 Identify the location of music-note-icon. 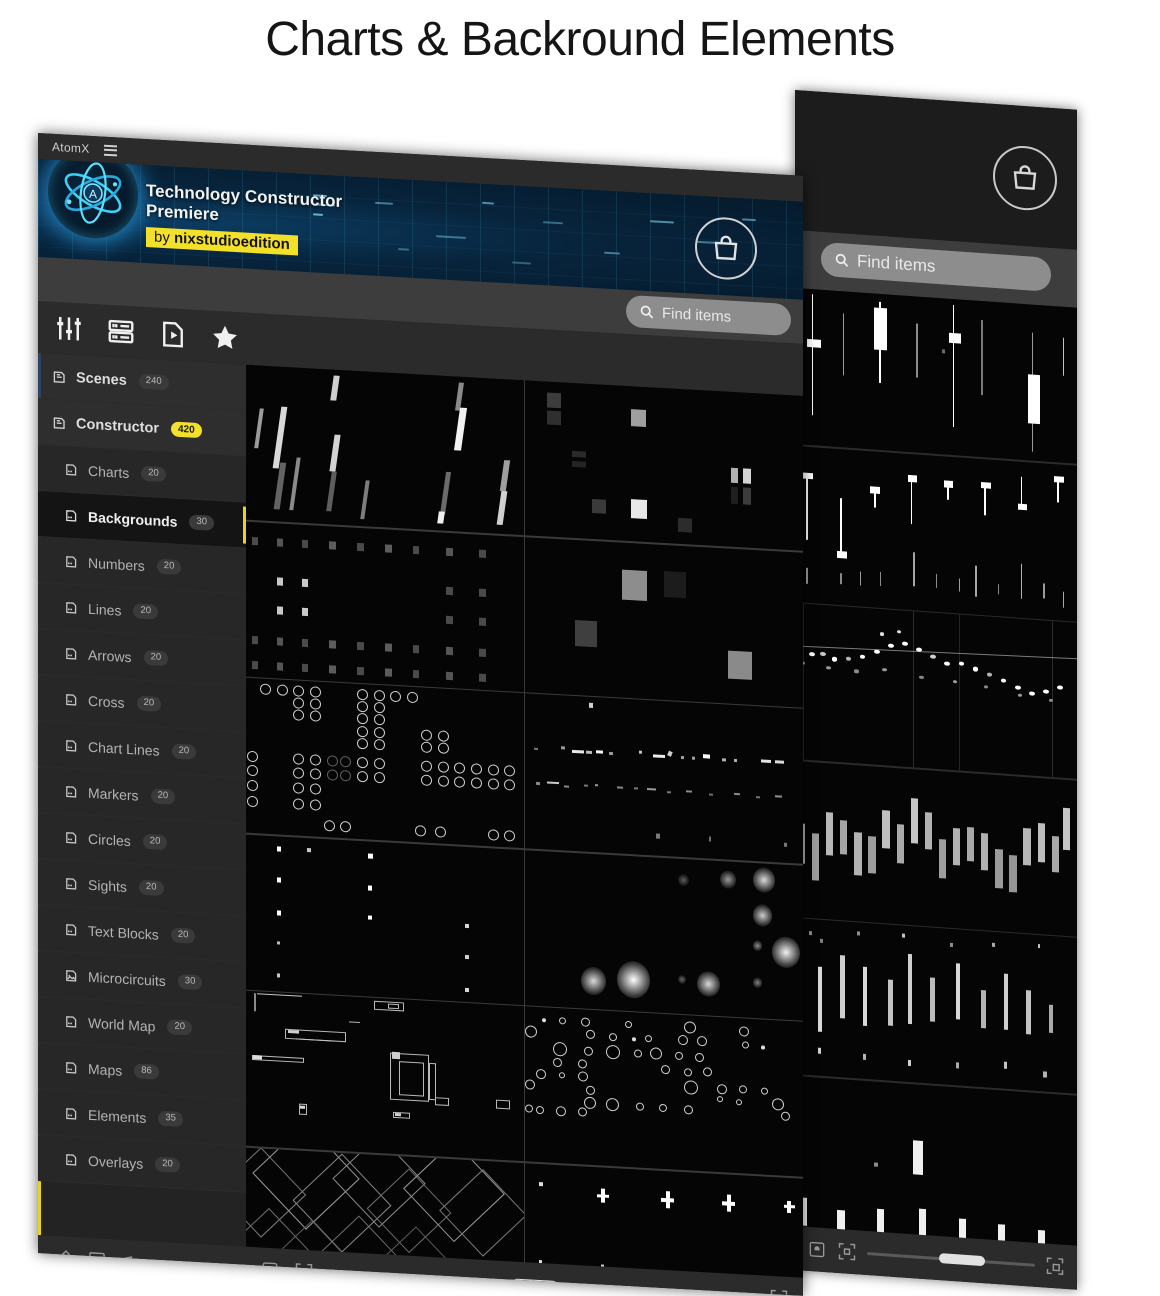
(128, 1261).